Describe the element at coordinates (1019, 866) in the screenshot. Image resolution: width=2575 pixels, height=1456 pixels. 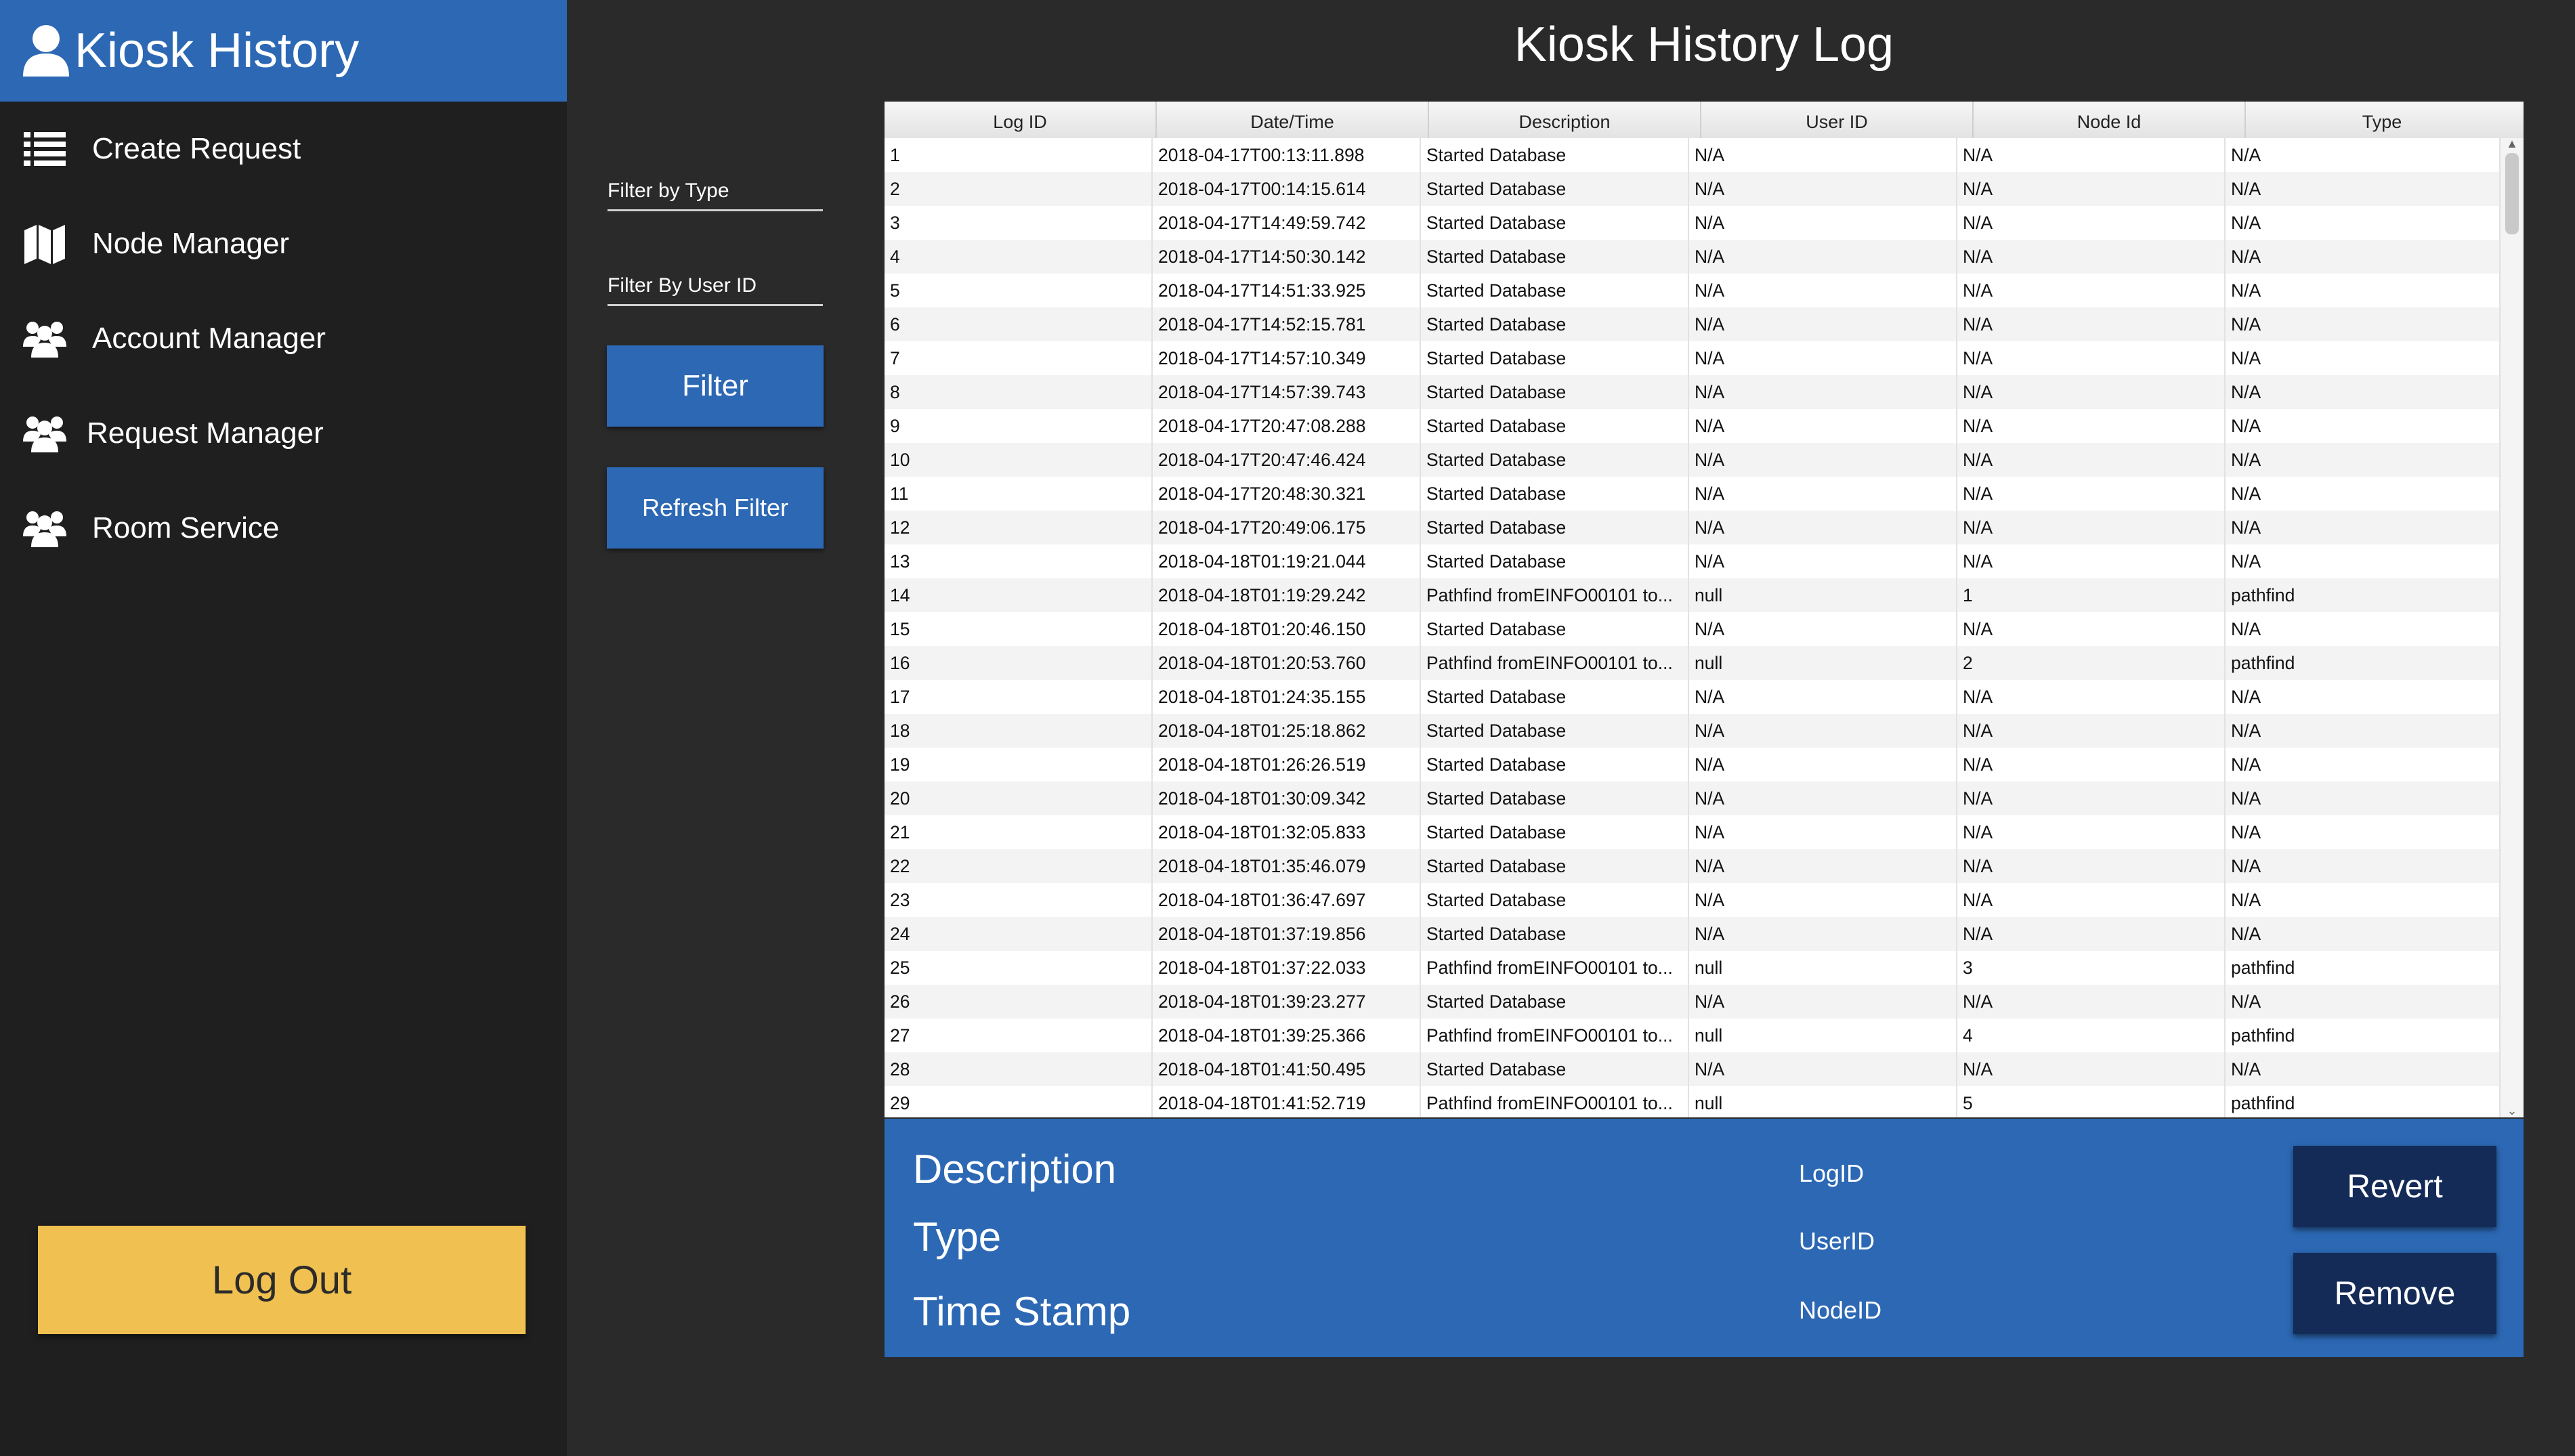
I see `cell-log-id: 22` at that location.